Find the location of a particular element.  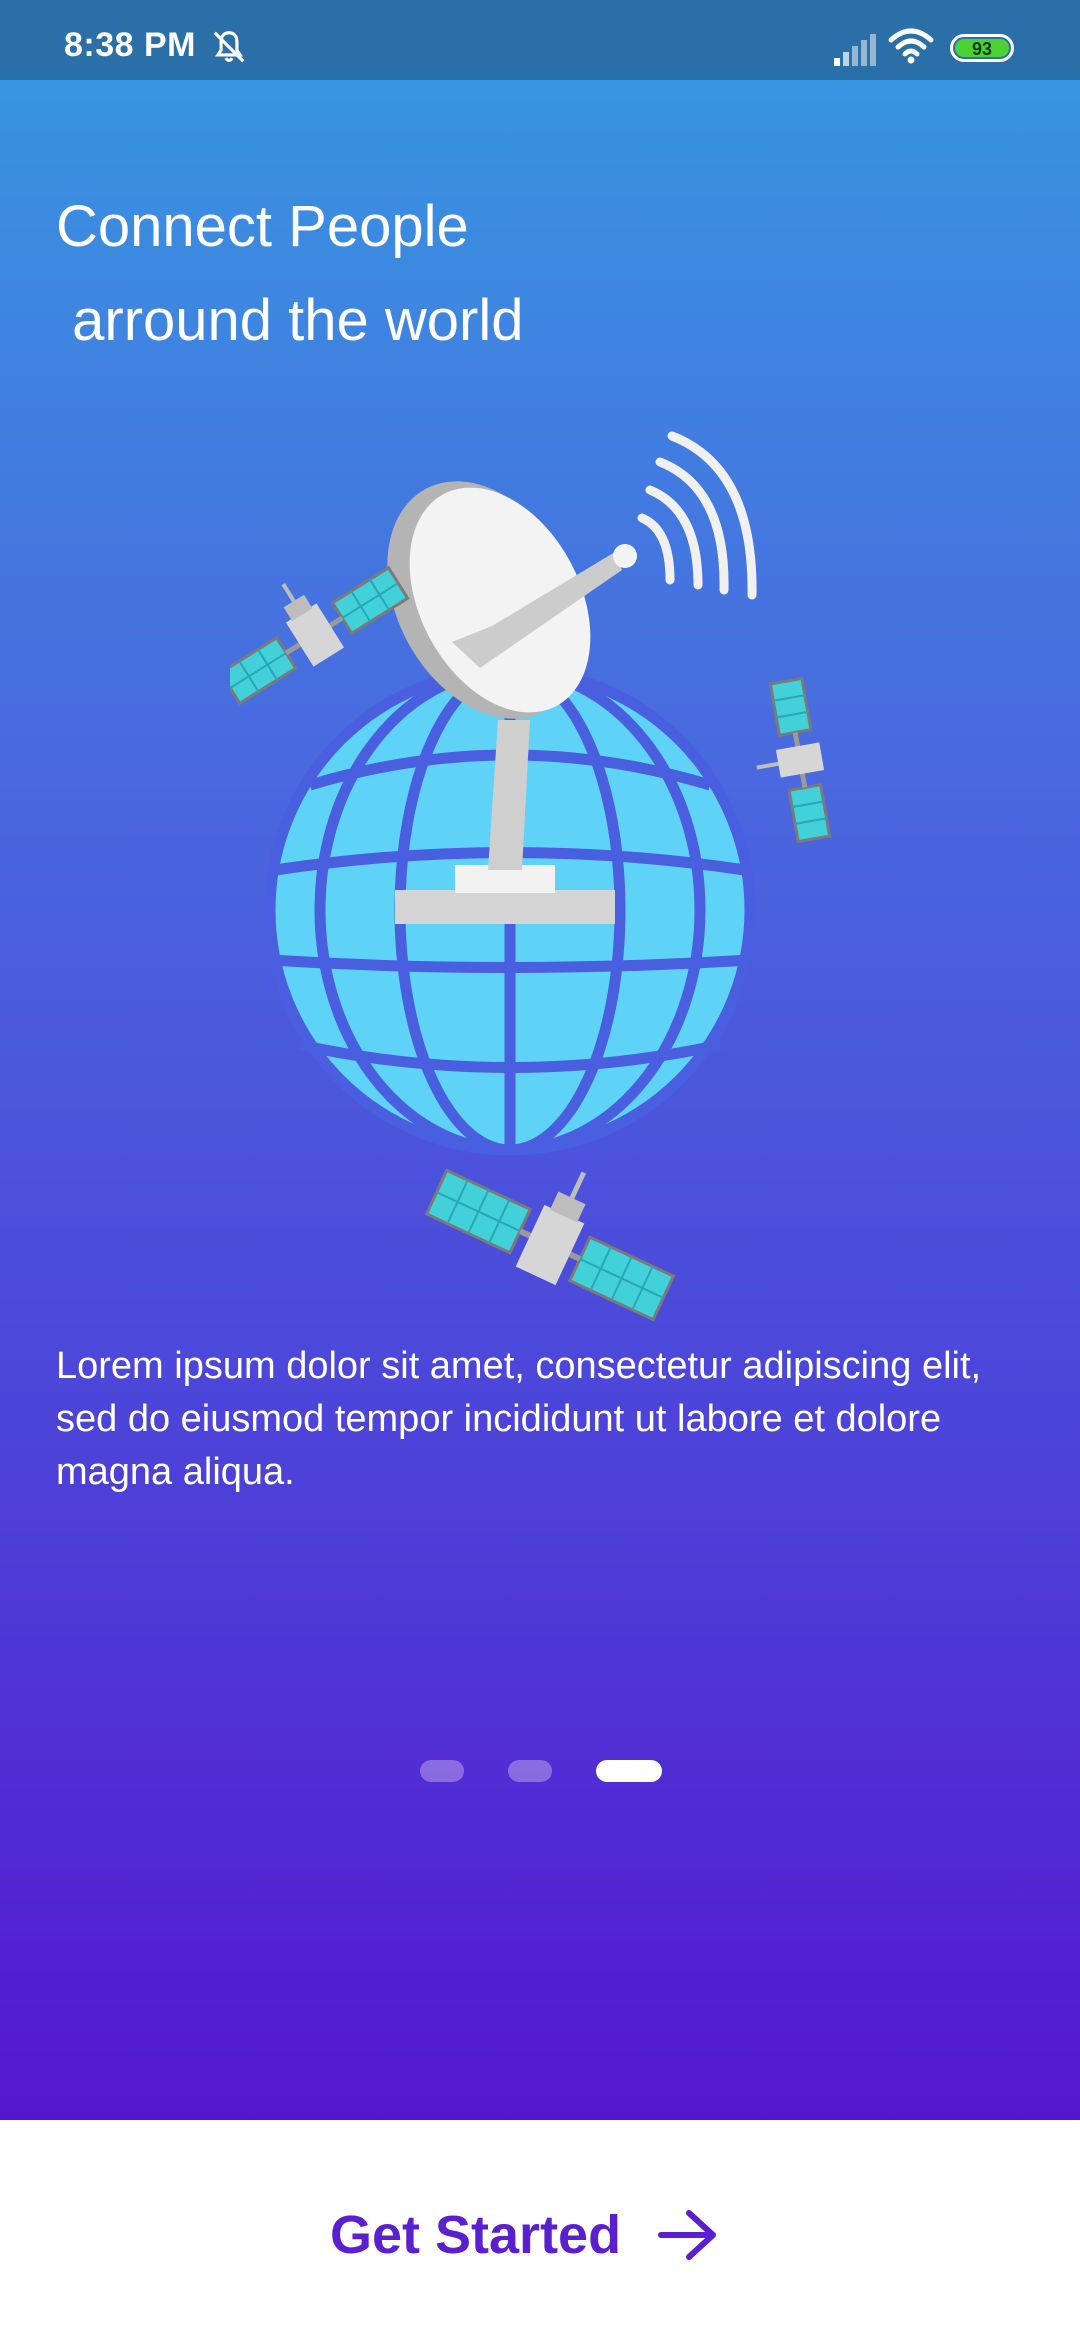

battery-level: 93 is located at coordinates (982, 49).